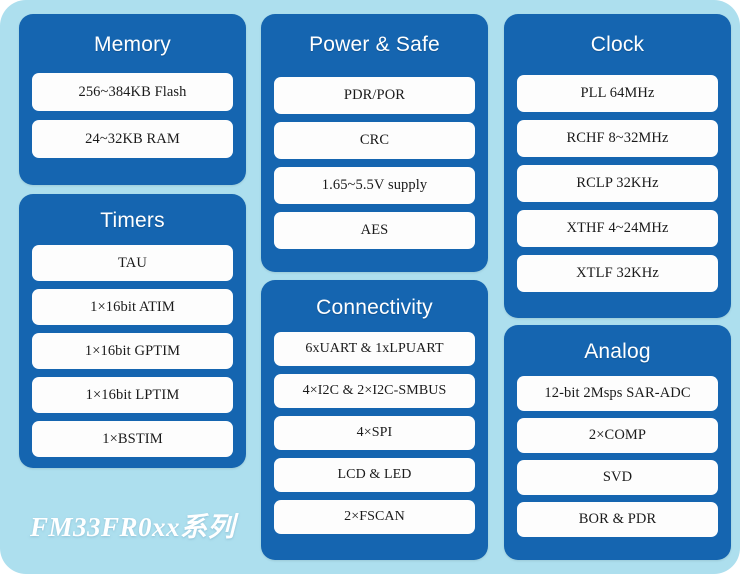 This screenshot has width=740, height=574. I want to click on feature-item: 2×FSCAN, so click(374, 517).